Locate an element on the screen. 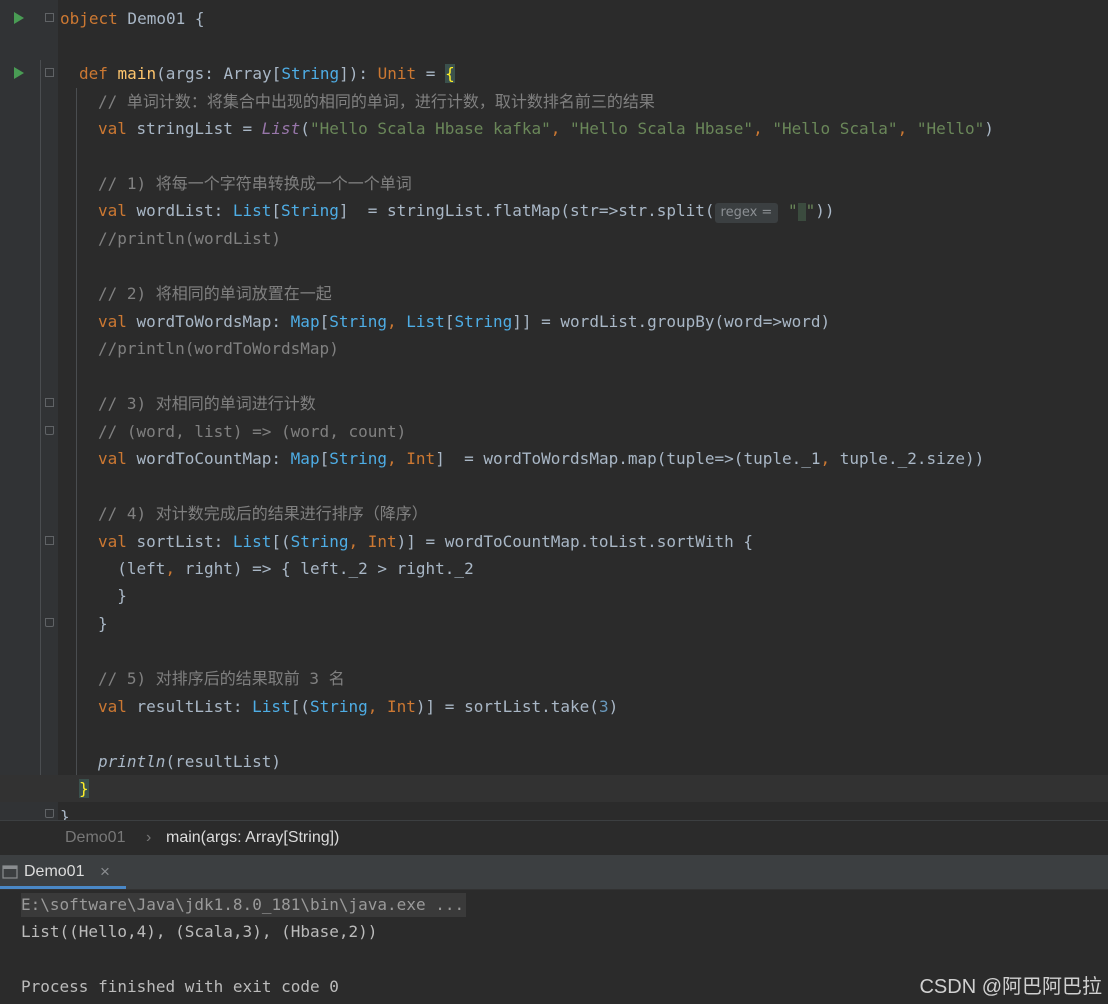 The height and width of the screenshot is (1004, 1108). token: def is located at coordinates (93, 73).